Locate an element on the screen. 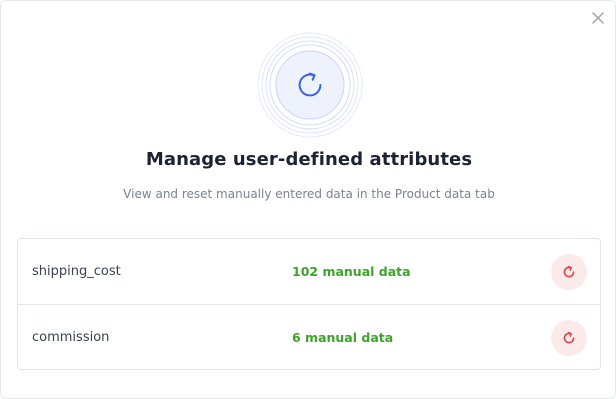 Image resolution: width=616 pixels, height=399 pixels. attribute-name: shipping_cost is located at coordinates (76, 271).